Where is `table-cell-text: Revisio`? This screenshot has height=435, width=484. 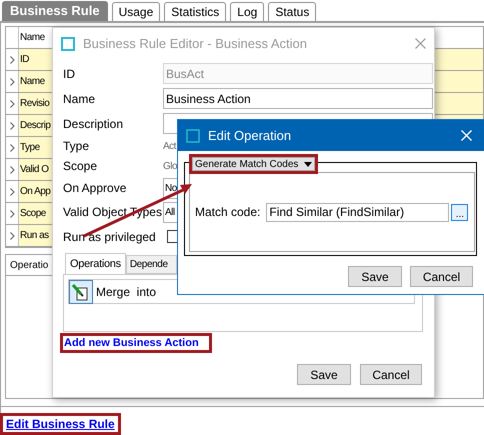 table-cell-text: Revisio is located at coordinates (34, 104).